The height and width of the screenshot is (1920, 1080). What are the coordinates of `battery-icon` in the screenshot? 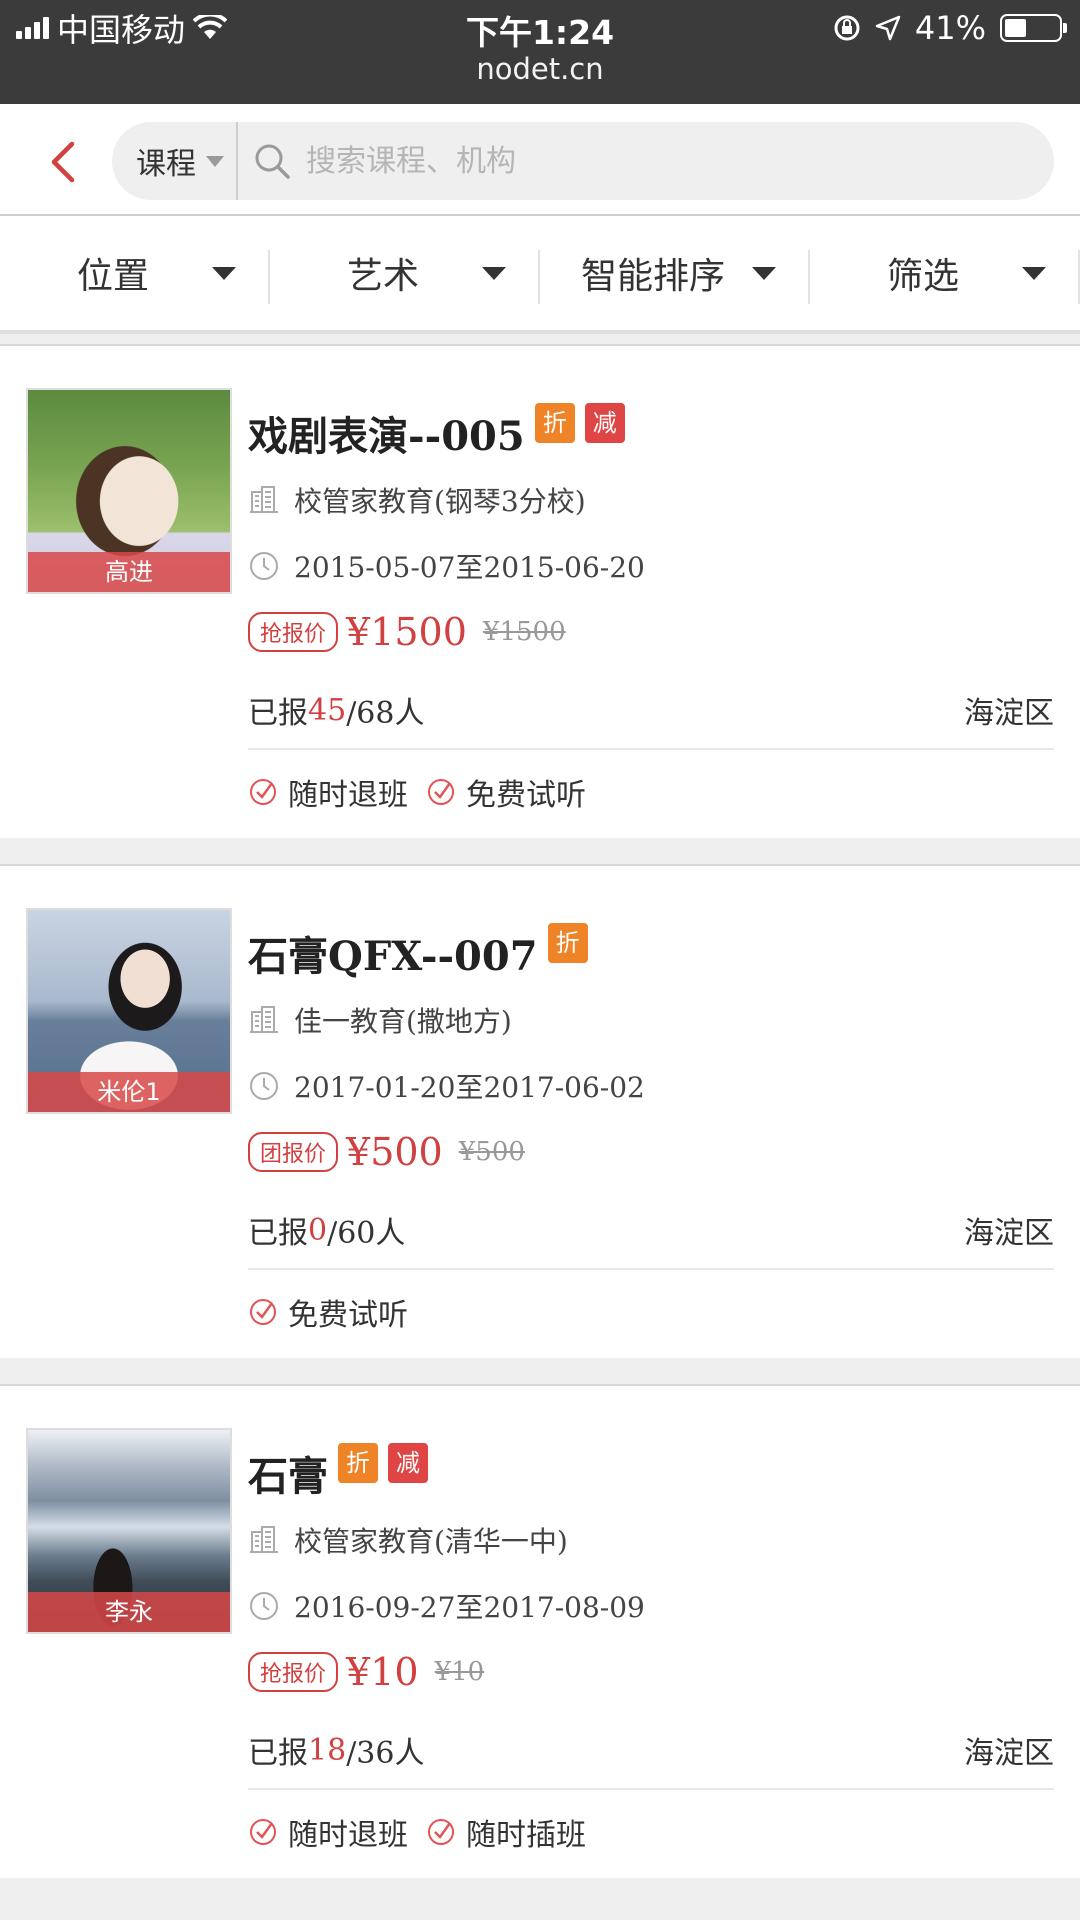 It's located at (1033, 28).